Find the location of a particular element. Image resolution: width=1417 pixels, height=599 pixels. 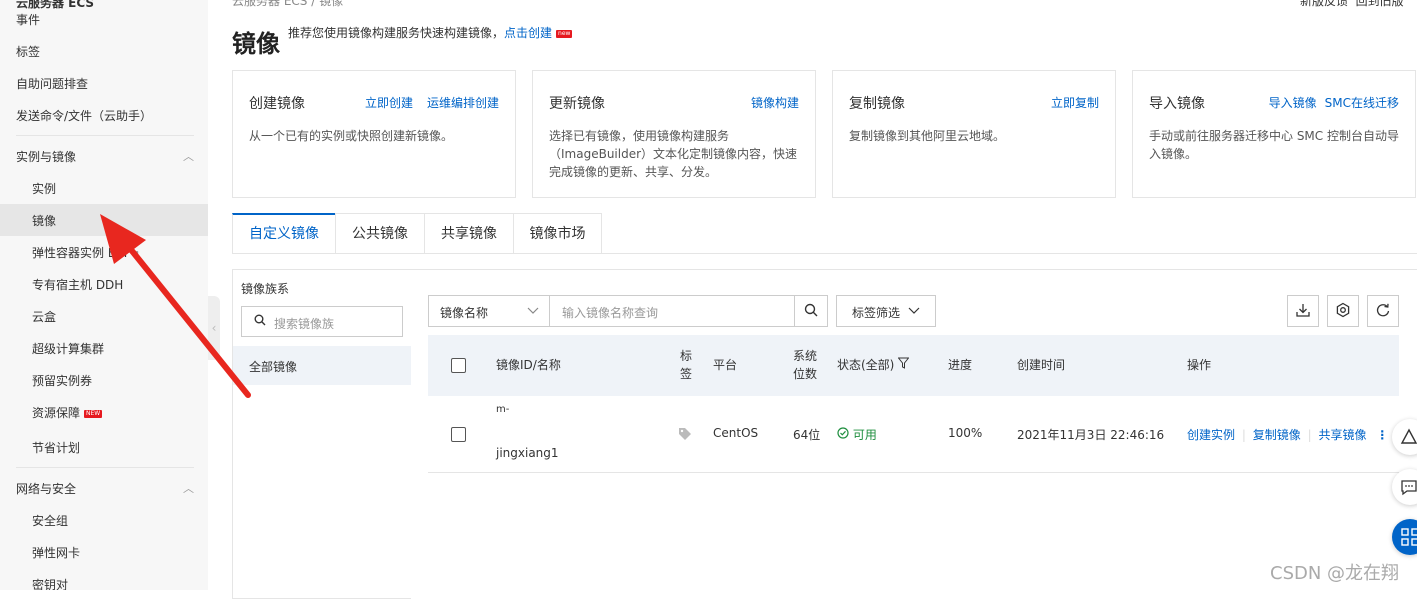

check-circle-icon is located at coordinates (843, 434).